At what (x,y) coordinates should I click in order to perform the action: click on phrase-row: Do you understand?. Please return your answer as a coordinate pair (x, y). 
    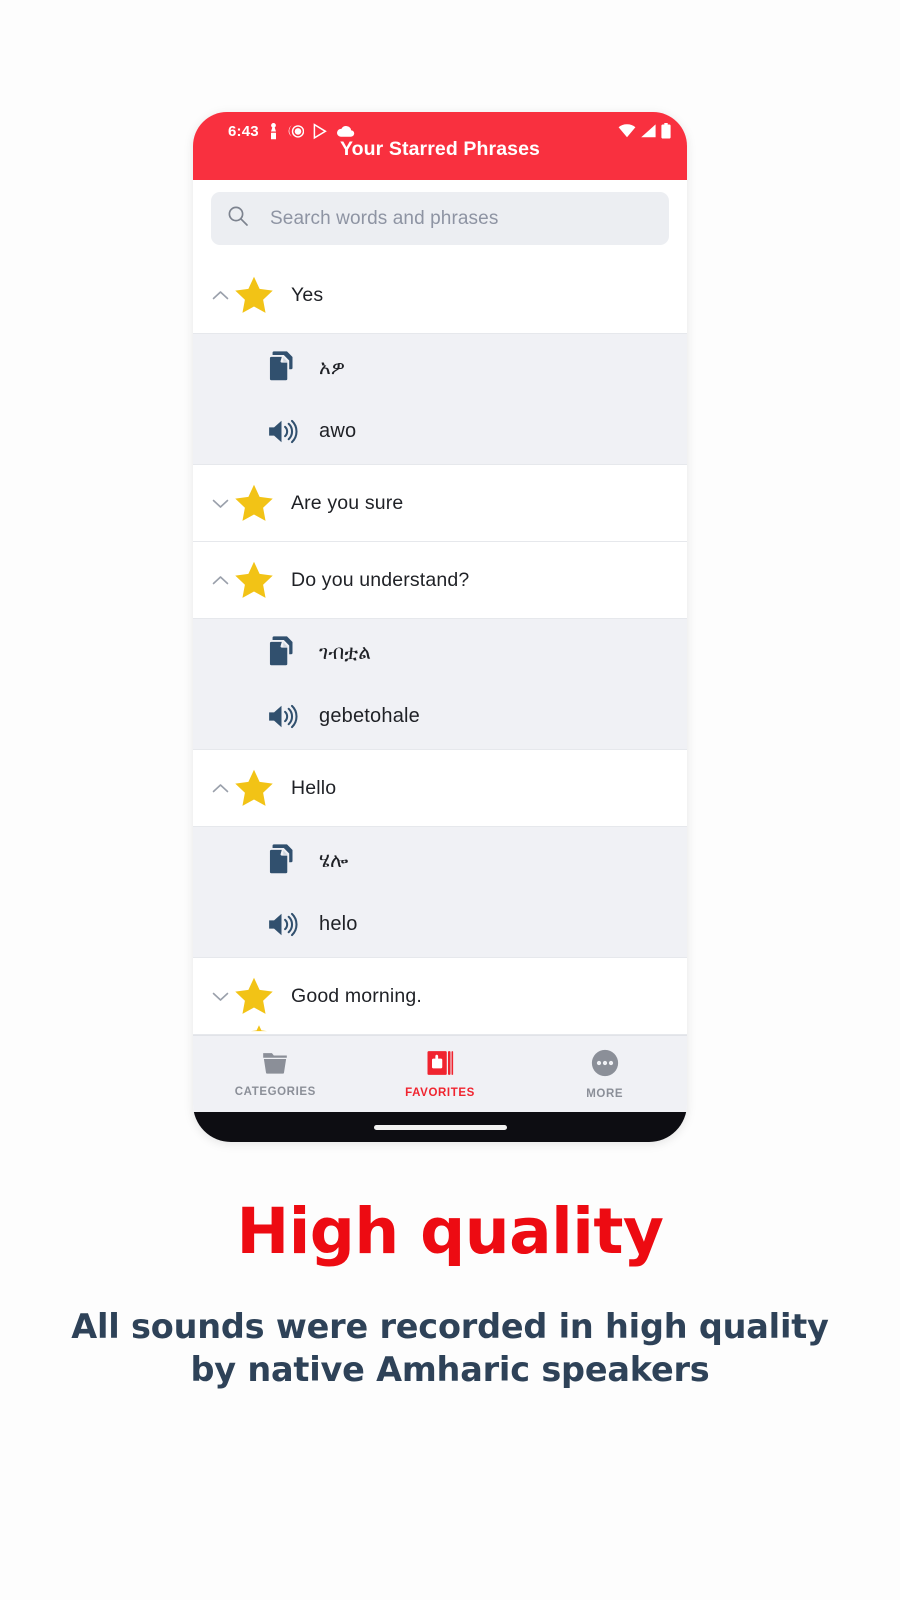
    Looking at the image, I should click on (440, 580).